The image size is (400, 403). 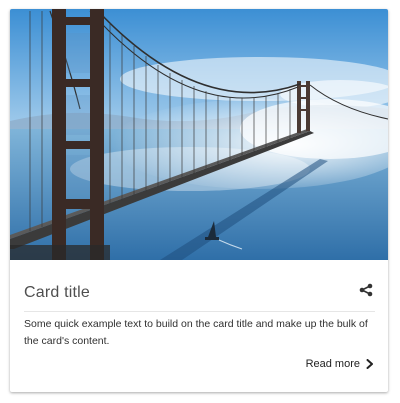 I want to click on card-title: Card title, so click(x=57, y=292).